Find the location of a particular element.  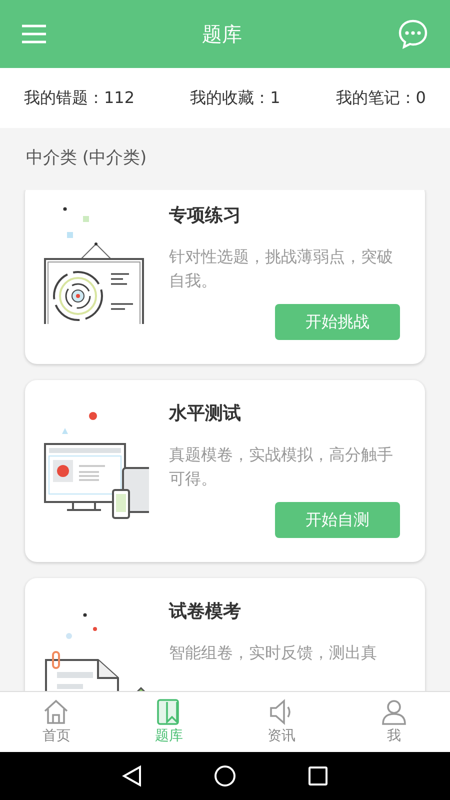

stat-link: 我的笔记：0 is located at coordinates (381, 98).